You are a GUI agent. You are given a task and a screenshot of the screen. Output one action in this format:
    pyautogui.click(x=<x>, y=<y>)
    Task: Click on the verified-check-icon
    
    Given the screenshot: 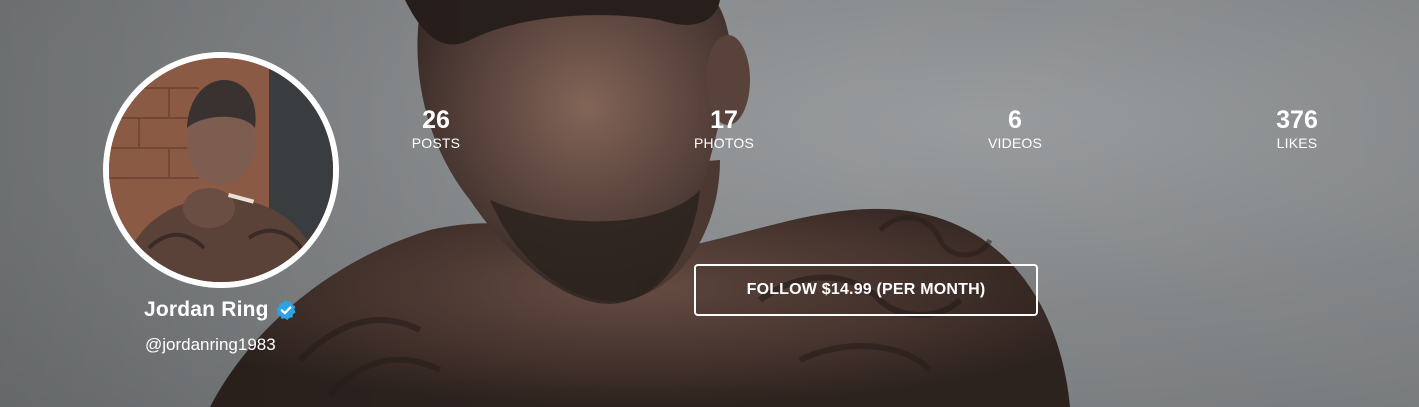 What is the action you would take?
    pyautogui.click(x=286, y=310)
    